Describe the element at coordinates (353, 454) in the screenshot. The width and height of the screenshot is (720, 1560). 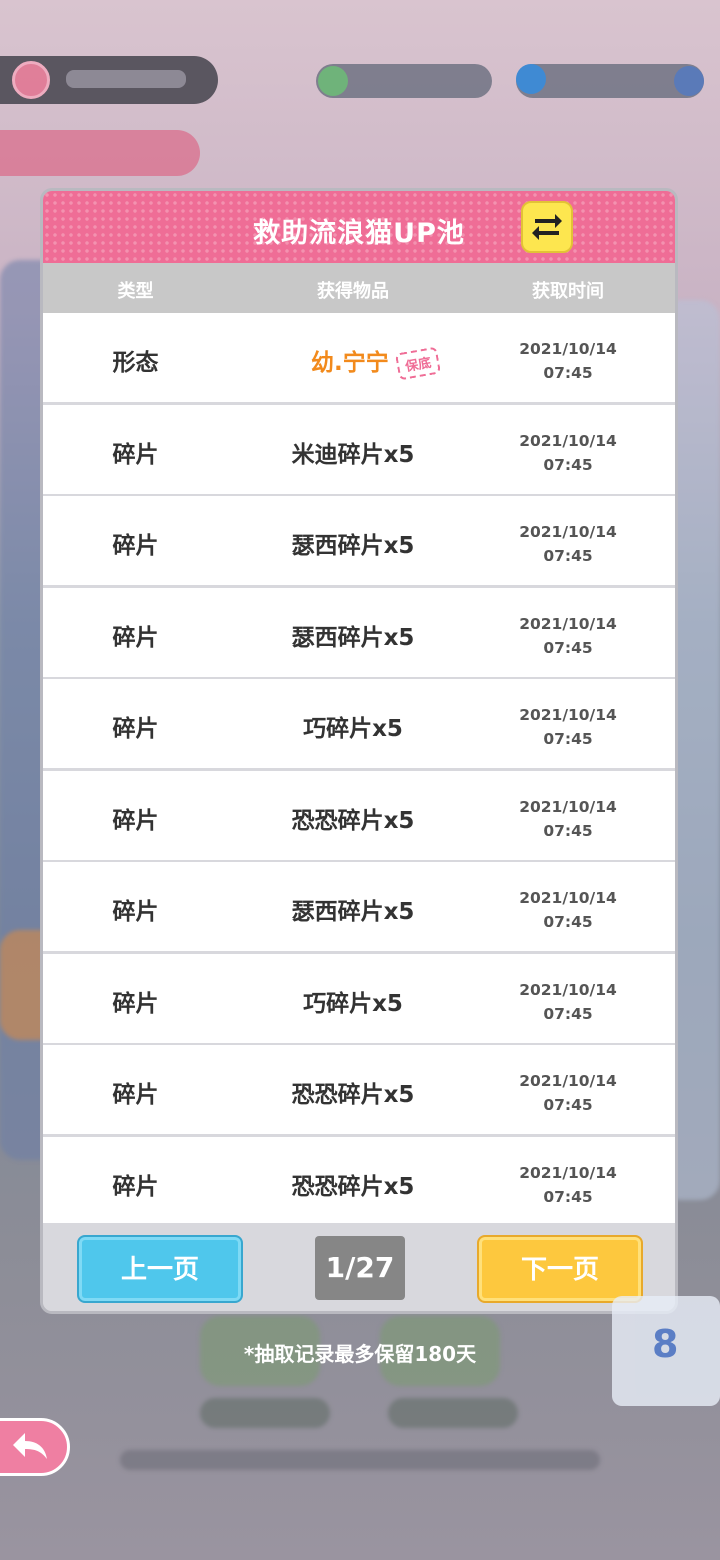
I see `row-item: 米迪碎片x5` at that location.